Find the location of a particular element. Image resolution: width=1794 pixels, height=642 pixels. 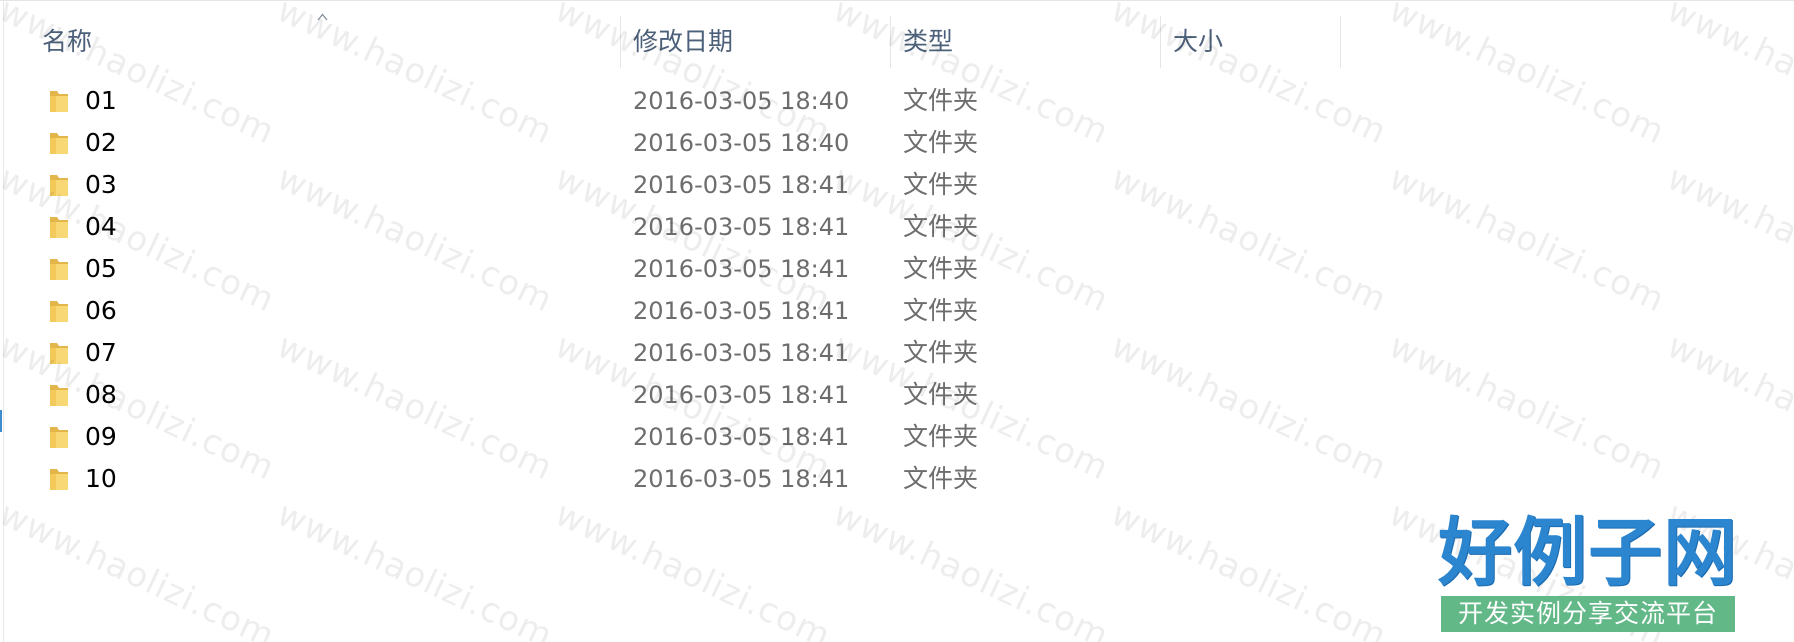

file-name: 05 is located at coordinates (101, 269).